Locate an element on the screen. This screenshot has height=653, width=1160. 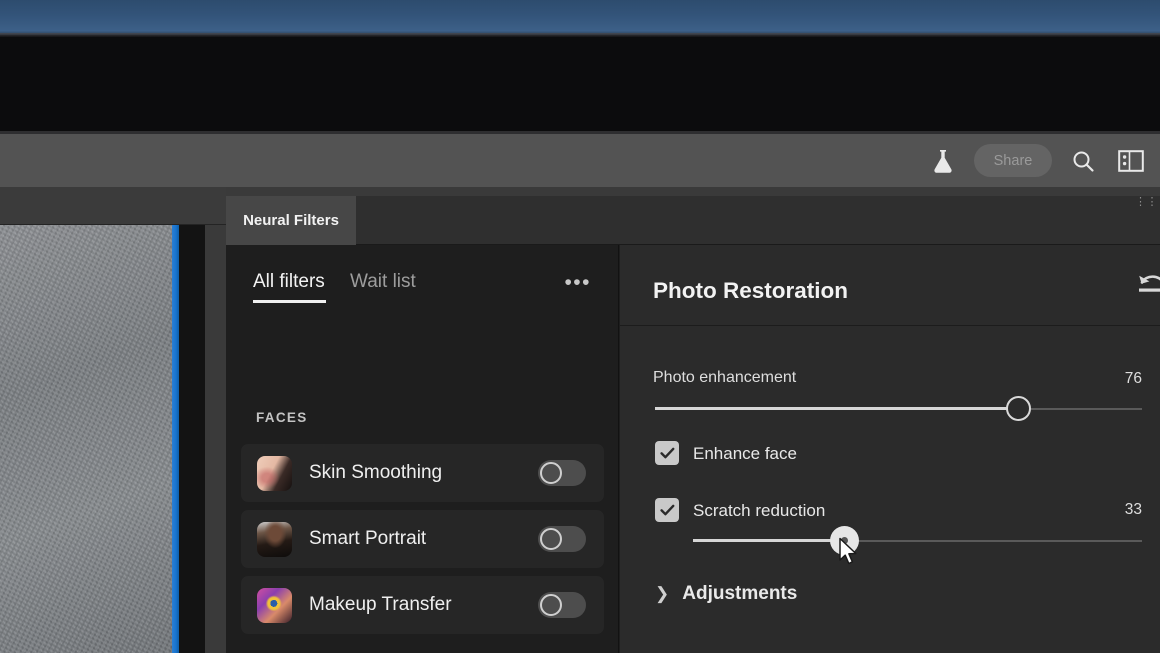
tab-all-filters-label: All filters is located at coordinates (289, 281).